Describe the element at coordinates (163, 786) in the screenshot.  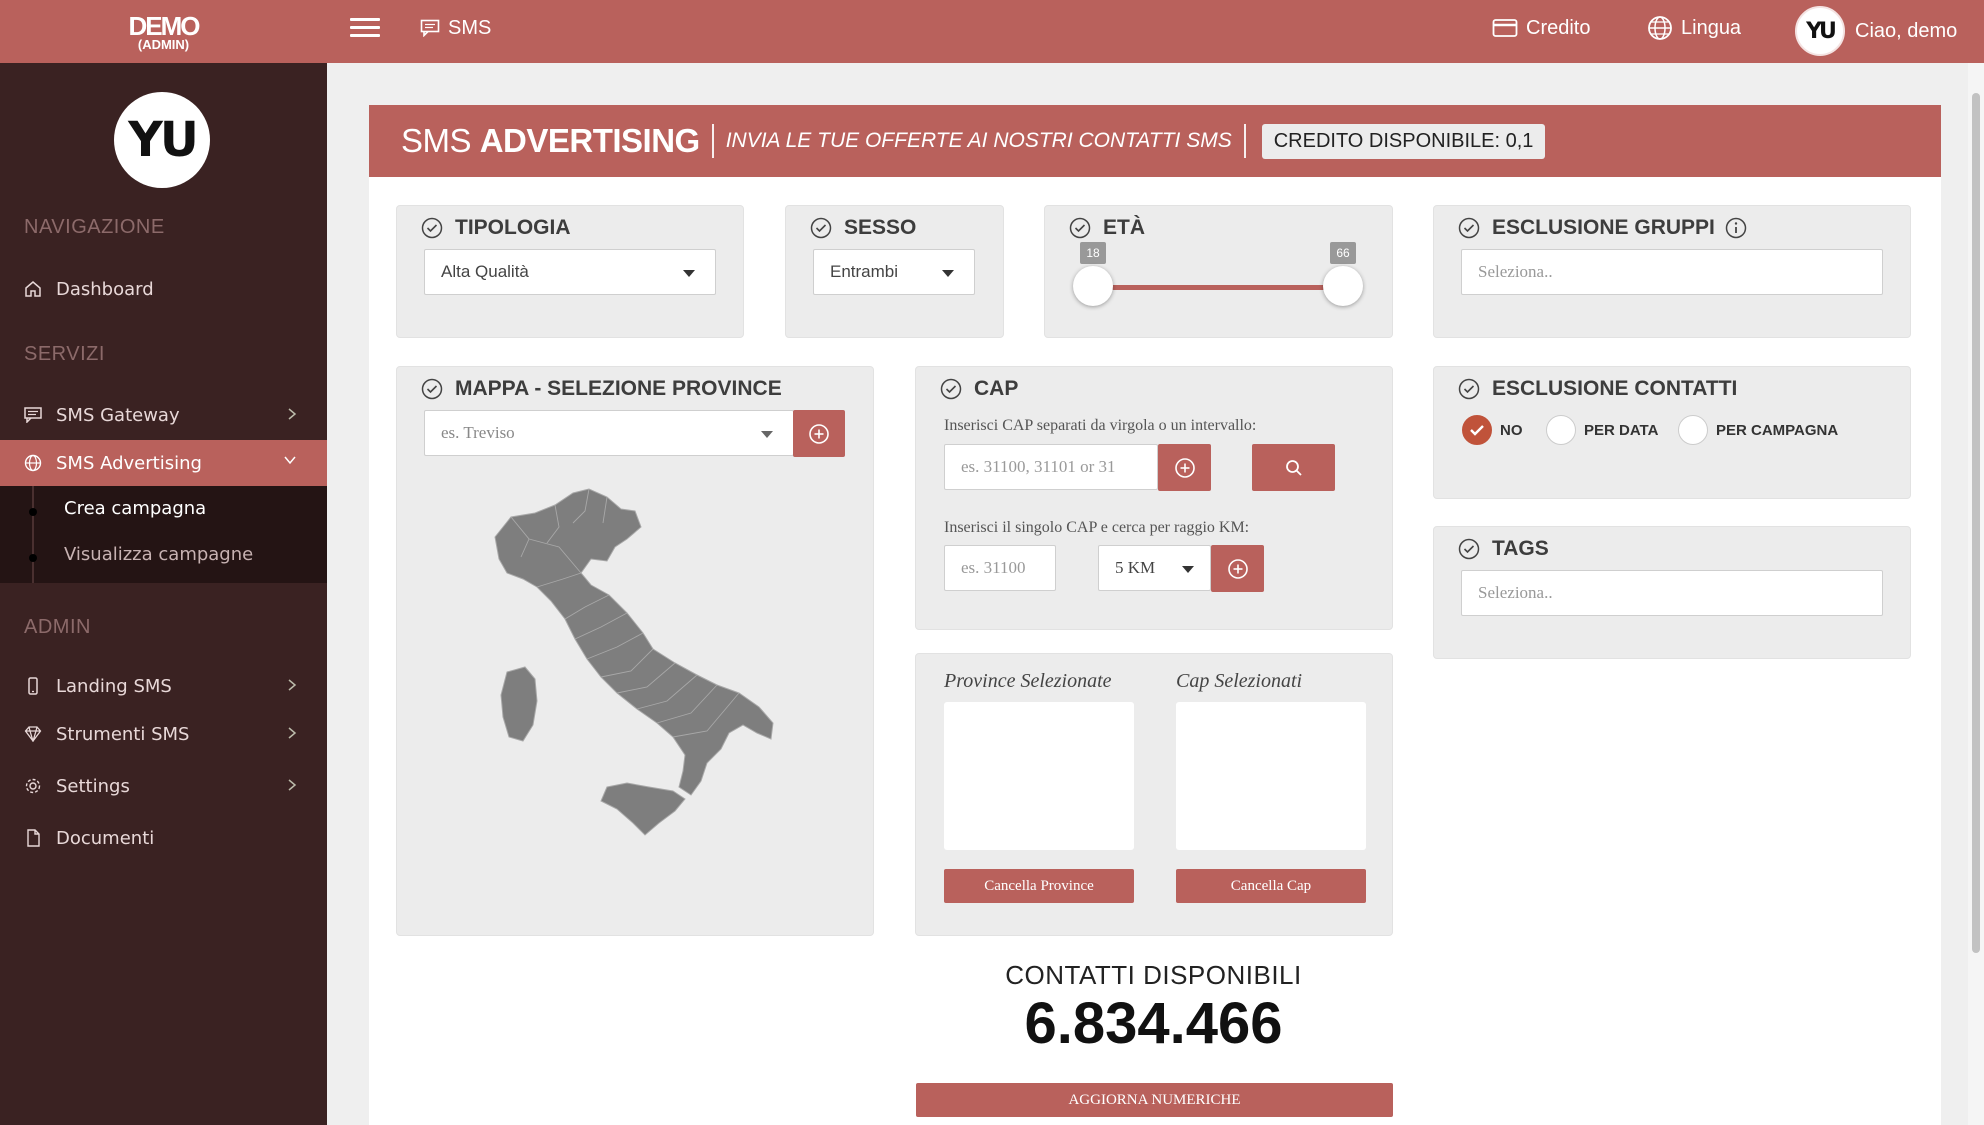
I see `sidebar-item-settings: Settings` at that location.